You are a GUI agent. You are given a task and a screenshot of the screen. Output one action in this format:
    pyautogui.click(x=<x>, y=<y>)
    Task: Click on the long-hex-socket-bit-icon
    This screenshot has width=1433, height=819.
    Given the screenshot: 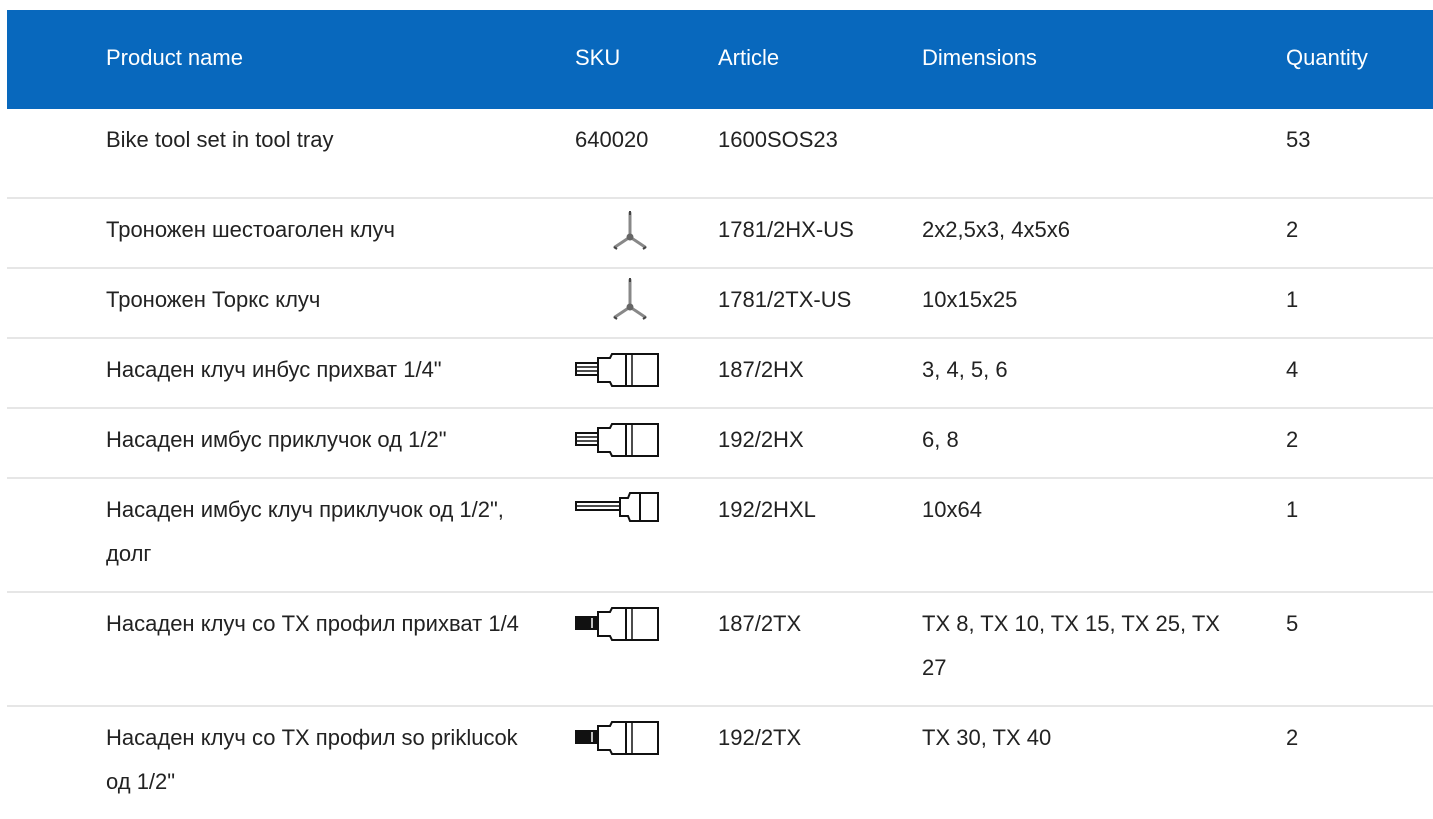 What is the action you would take?
    pyautogui.click(x=618, y=507)
    